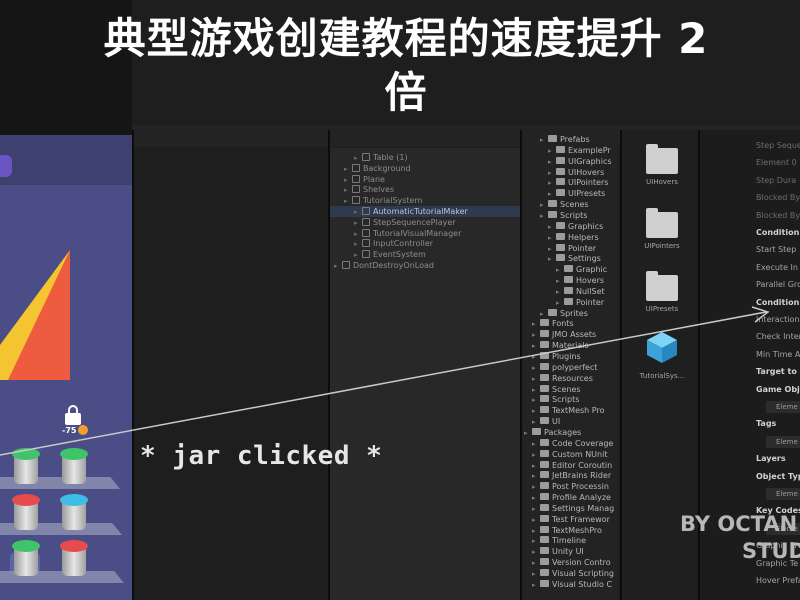 The height and width of the screenshot is (600, 800). I want to click on project-folder: ▸ Graphics, so click(575, 226).